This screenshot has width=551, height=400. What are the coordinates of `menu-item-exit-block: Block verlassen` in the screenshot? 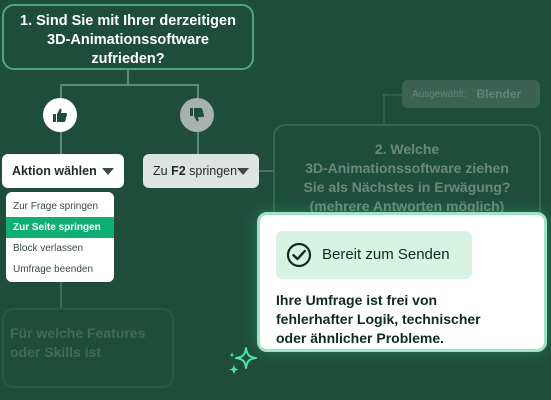 It's located at (60, 248).